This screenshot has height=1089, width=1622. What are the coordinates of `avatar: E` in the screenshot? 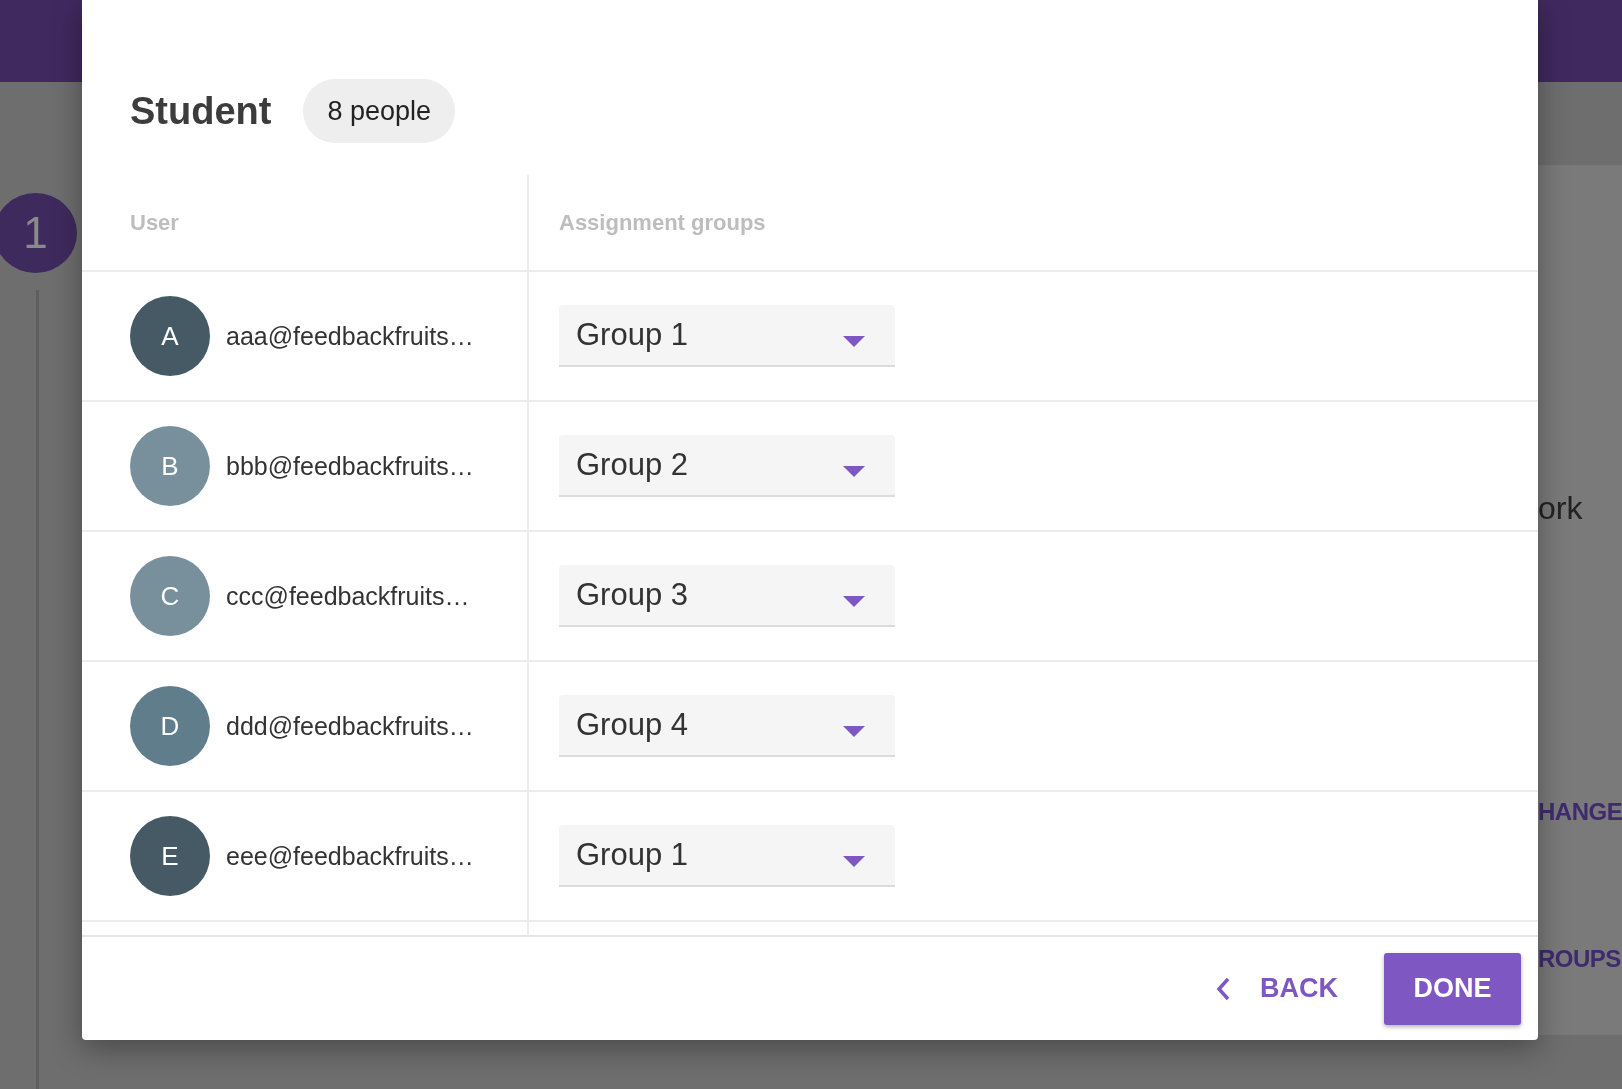 It's located at (170, 856).